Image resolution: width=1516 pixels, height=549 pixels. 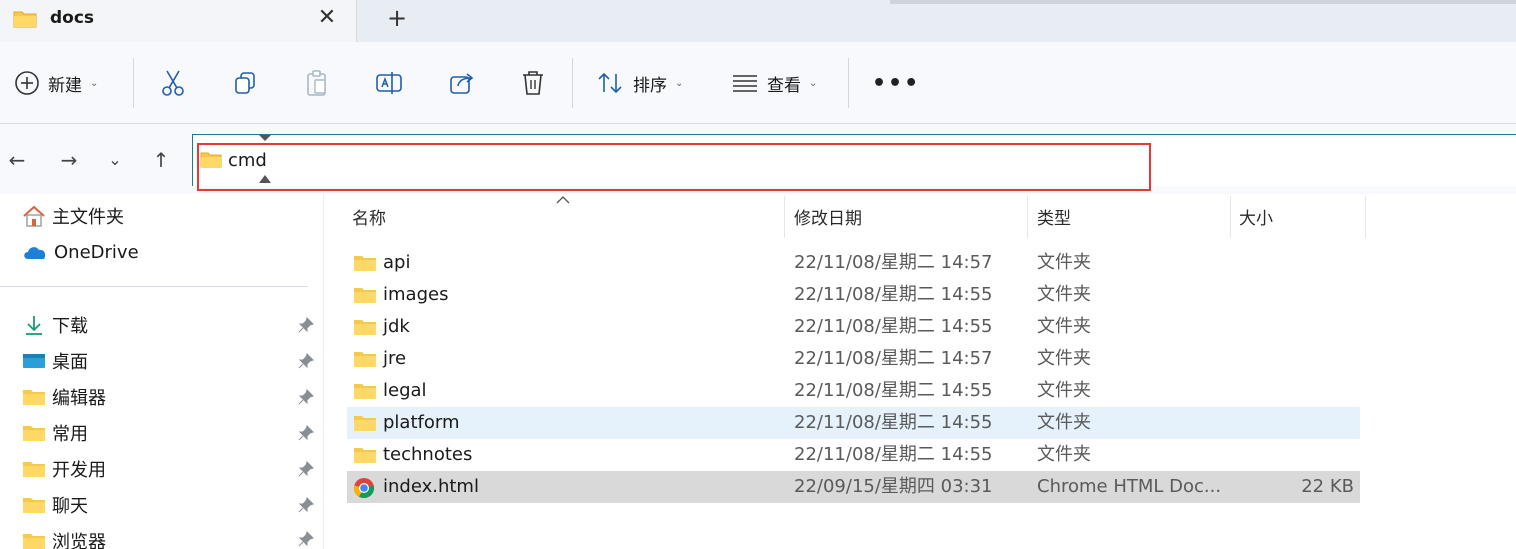 What do you see at coordinates (70, 362) in the screenshot?
I see `sidebar-item-label: 桌面` at bounding box center [70, 362].